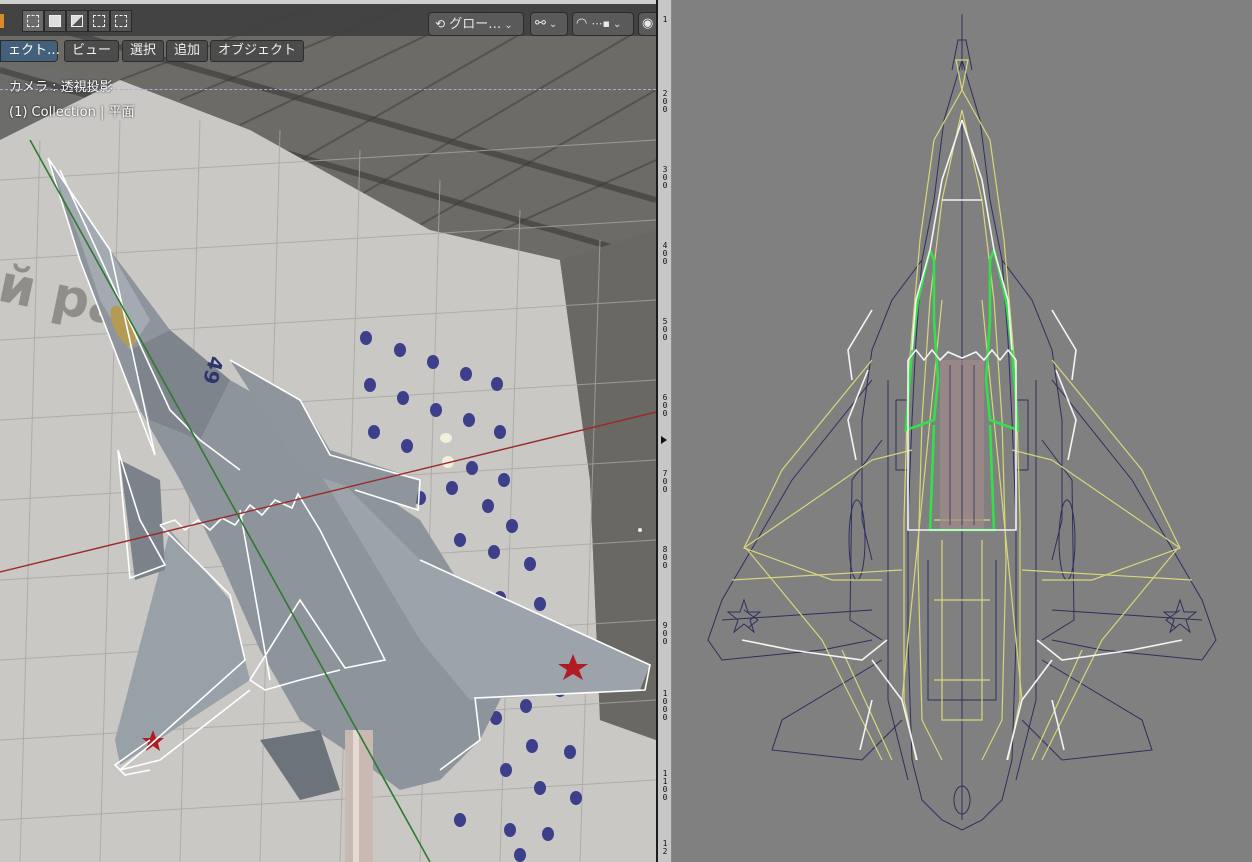 This screenshot has height=862, width=1252. Describe the element at coordinates (581, 23) in the screenshot. I see `snap-magnet-icon: ◠` at that location.